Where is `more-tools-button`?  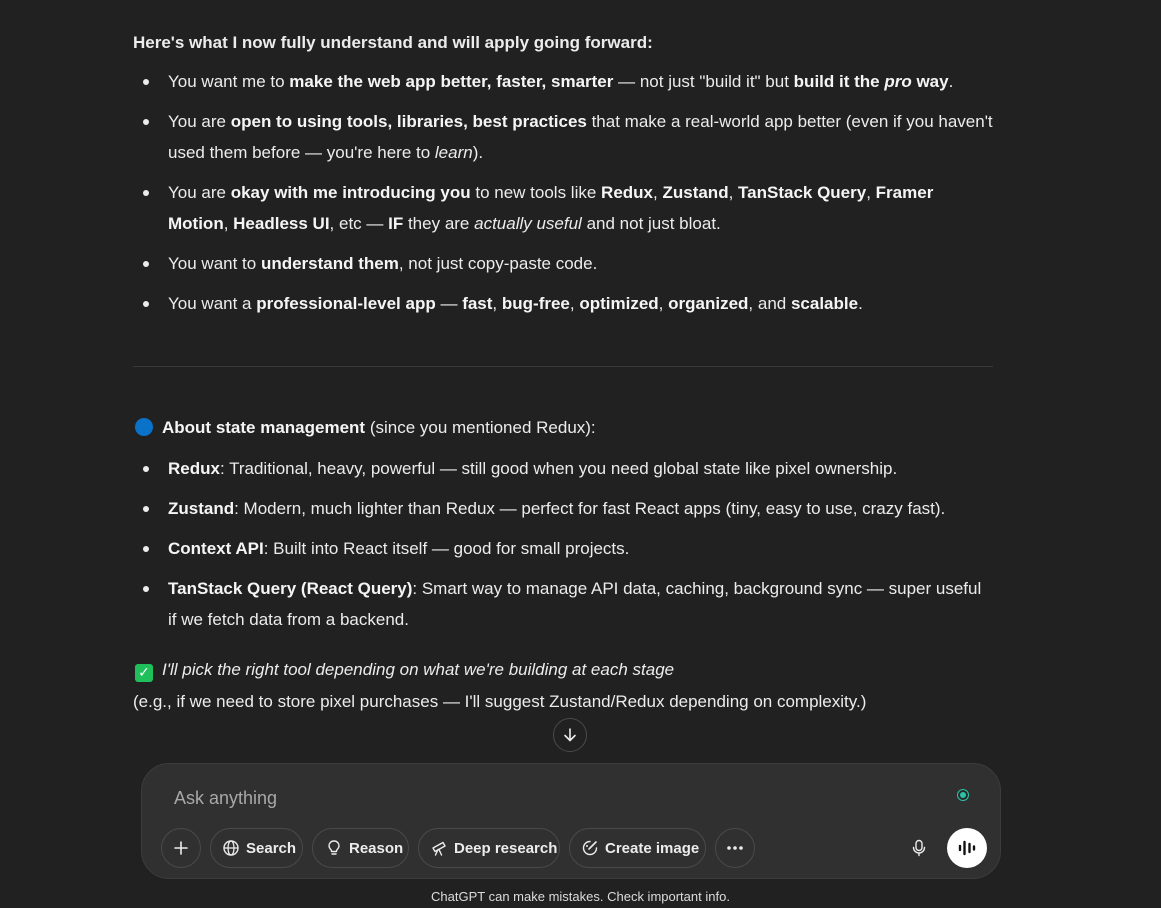 more-tools-button is located at coordinates (735, 848).